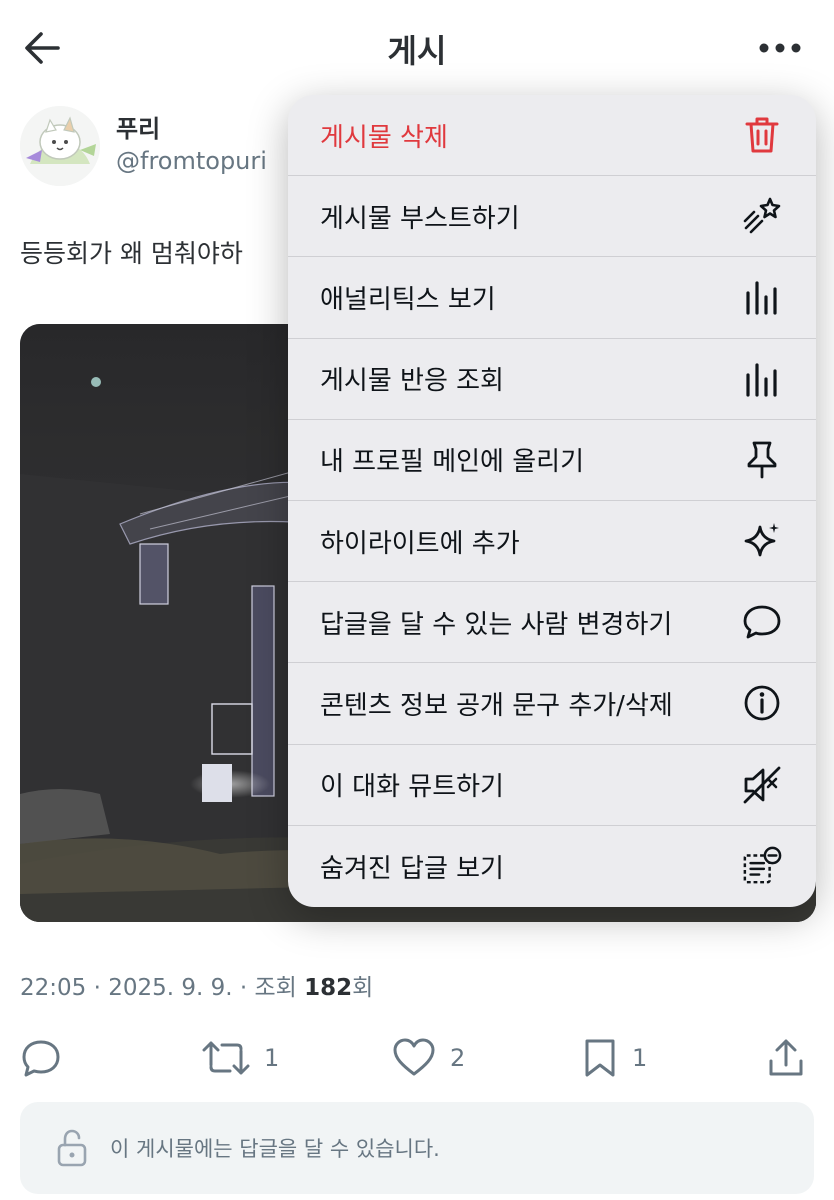 This screenshot has width=834, height=1200. Describe the element at coordinates (762, 622) in the screenshot. I see `speech-bubble-icon` at that location.